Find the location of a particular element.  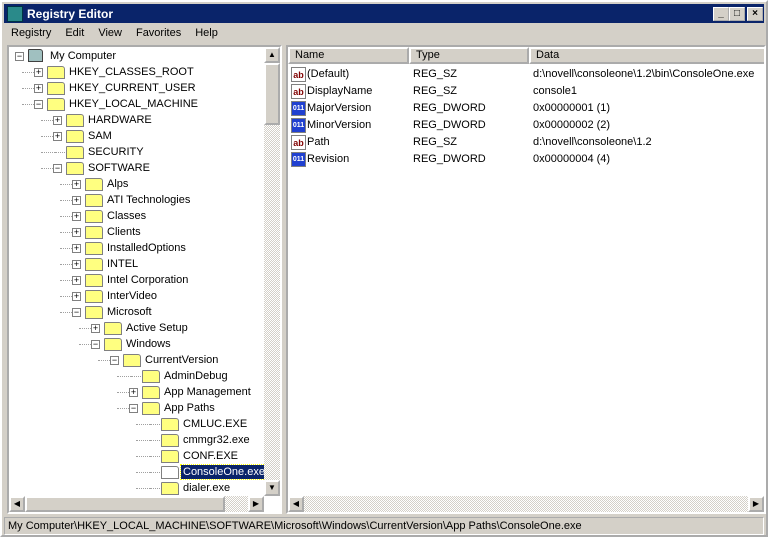

scroll-up-button: ▲ is located at coordinates (272, 55).